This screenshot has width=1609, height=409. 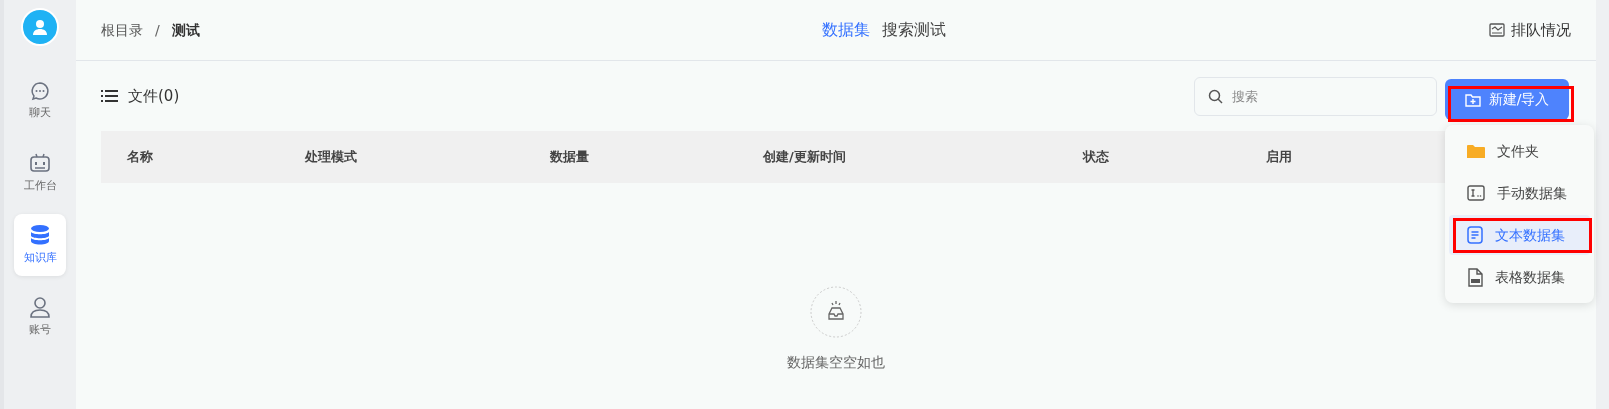 I want to click on folder-icon, so click(x=1476, y=151).